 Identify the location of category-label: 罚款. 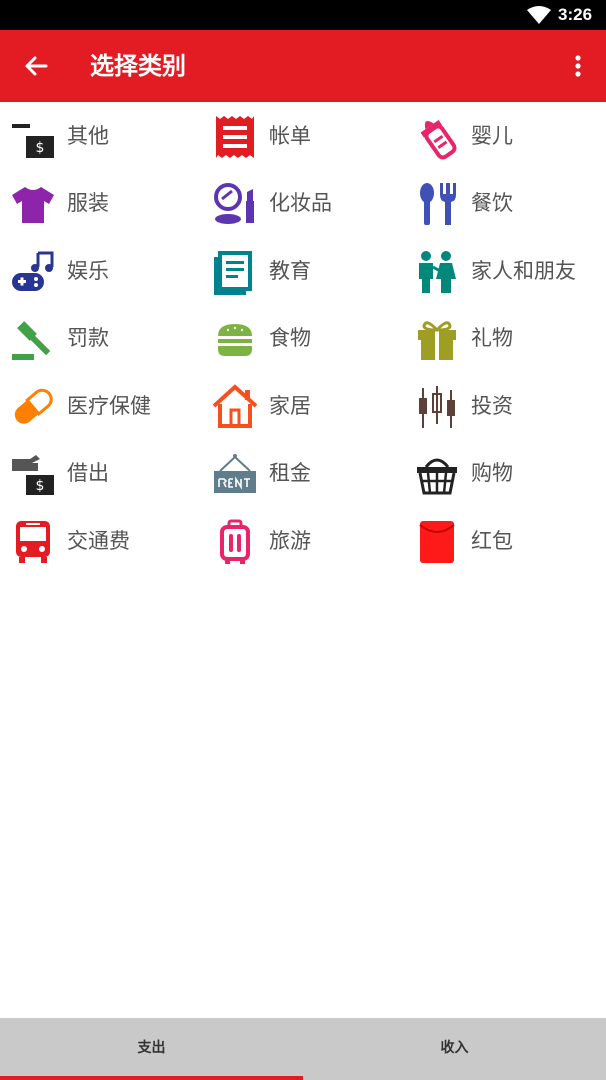
(88, 338).